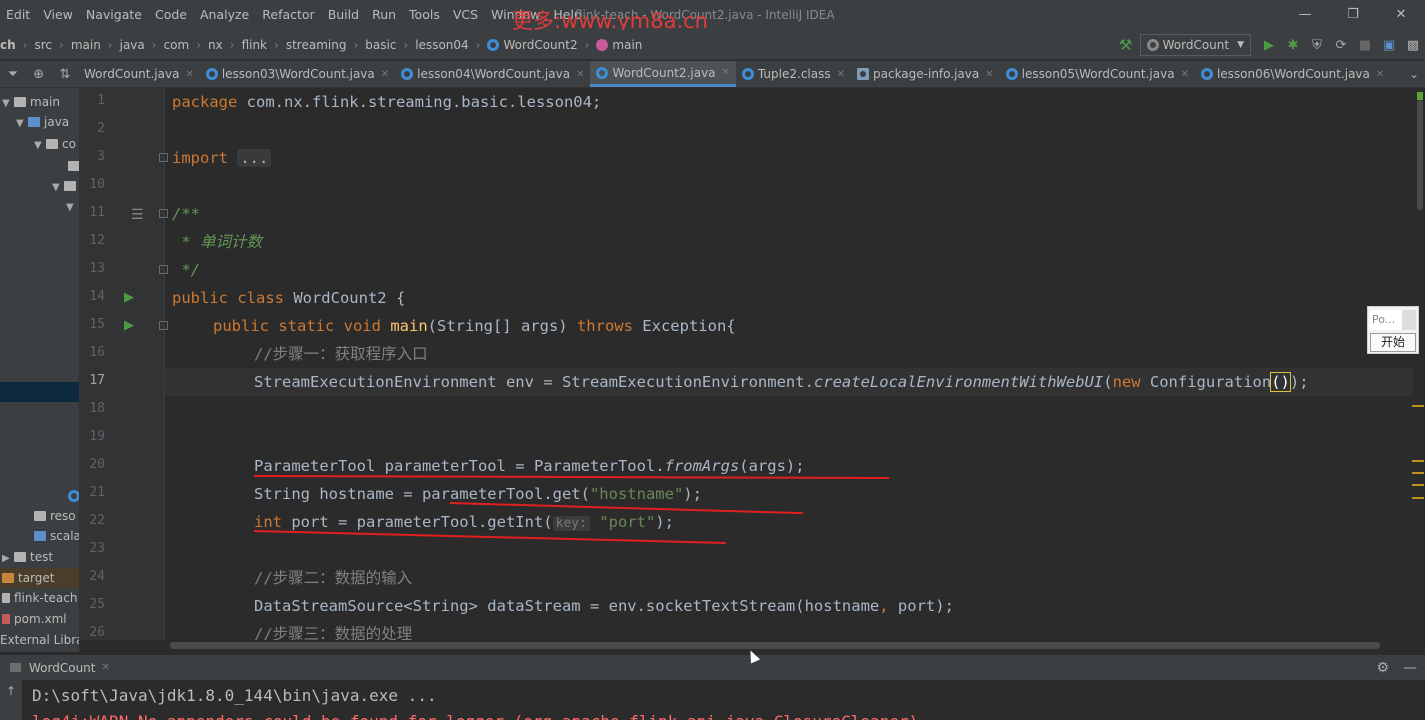 The height and width of the screenshot is (720, 1425). Describe the element at coordinates (39, 640) in the screenshot. I see `tree-item-external-libraries: External Librar` at that location.